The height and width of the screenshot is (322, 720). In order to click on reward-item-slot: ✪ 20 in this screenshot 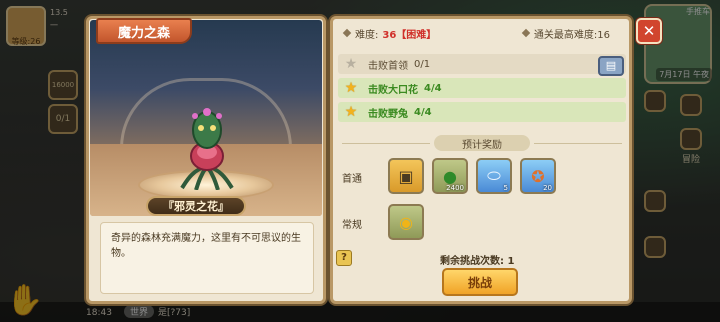, I will do `click(538, 176)`.